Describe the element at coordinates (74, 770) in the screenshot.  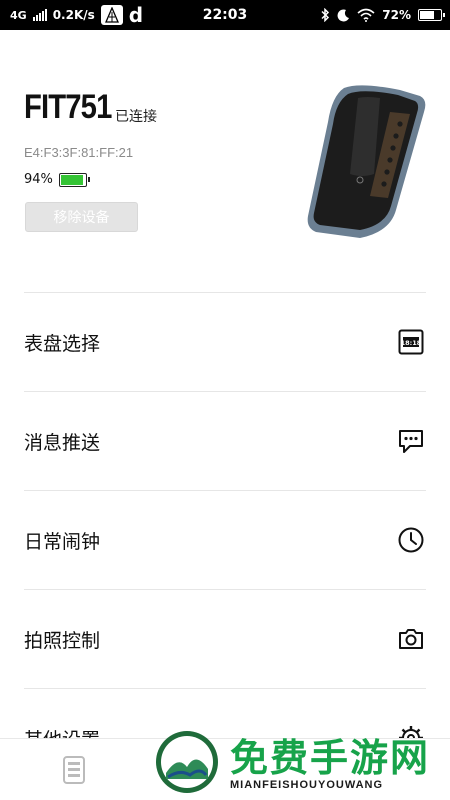
I see `device-icon` at that location.